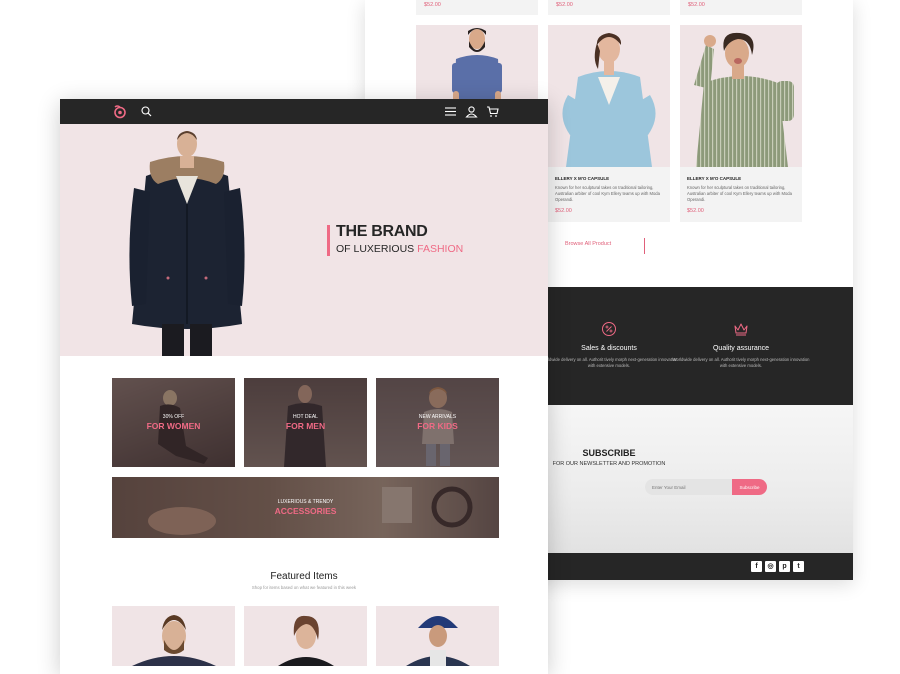 The image size is (900, 674). I want to click on category-tile-men: HOT DEAL FOR MEN, so click(305, 422).